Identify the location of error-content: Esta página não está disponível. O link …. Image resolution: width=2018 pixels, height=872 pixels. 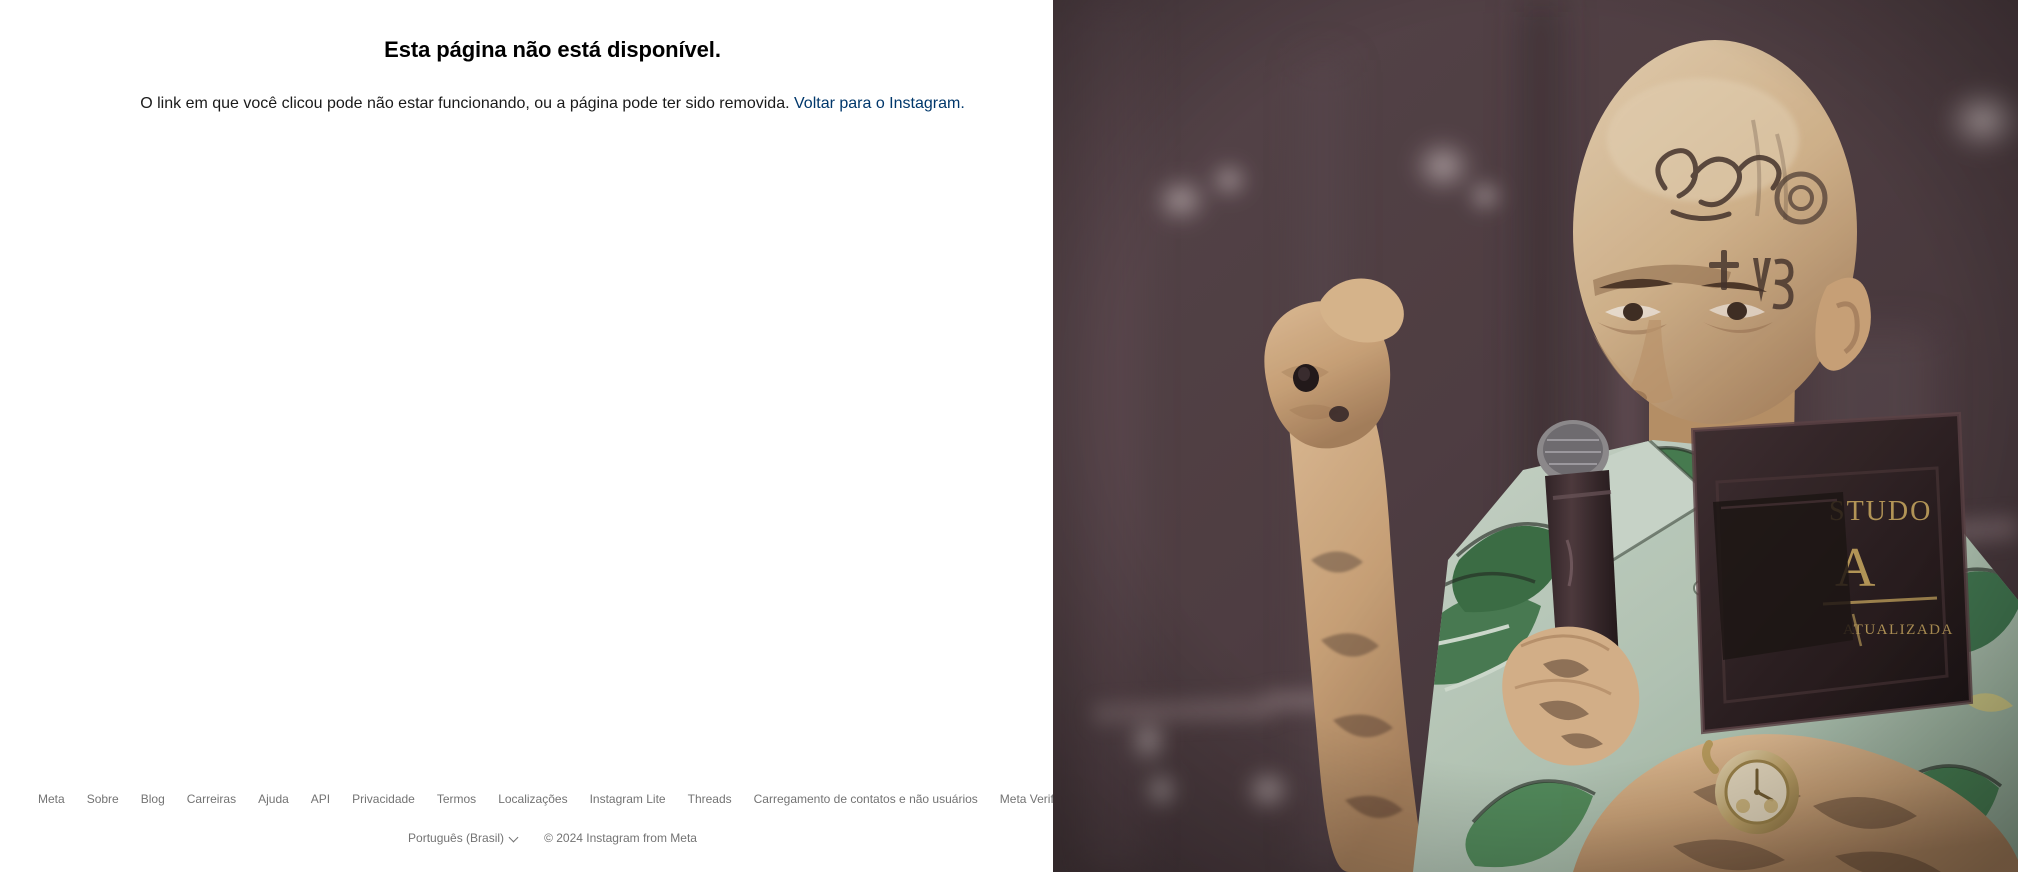
(552, 58).